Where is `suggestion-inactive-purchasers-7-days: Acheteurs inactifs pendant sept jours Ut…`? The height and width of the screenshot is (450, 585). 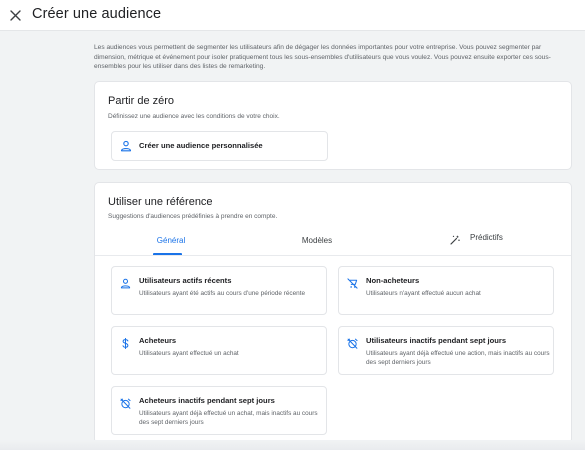 suggestion-inactive-purchasers-7-days: Acheteurs inactifs pendant sept jours Ut… is located at coordinates (219, 410).